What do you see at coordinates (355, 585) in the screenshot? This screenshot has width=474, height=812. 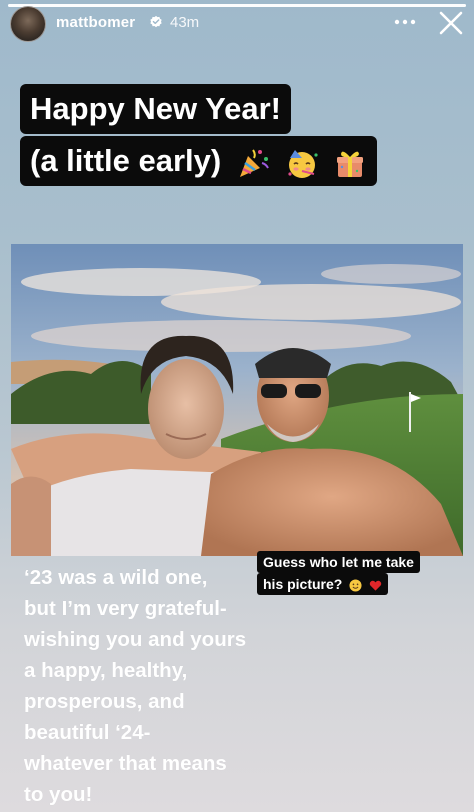 I see `smiling-face-icon` at bounding box center [355, 585].